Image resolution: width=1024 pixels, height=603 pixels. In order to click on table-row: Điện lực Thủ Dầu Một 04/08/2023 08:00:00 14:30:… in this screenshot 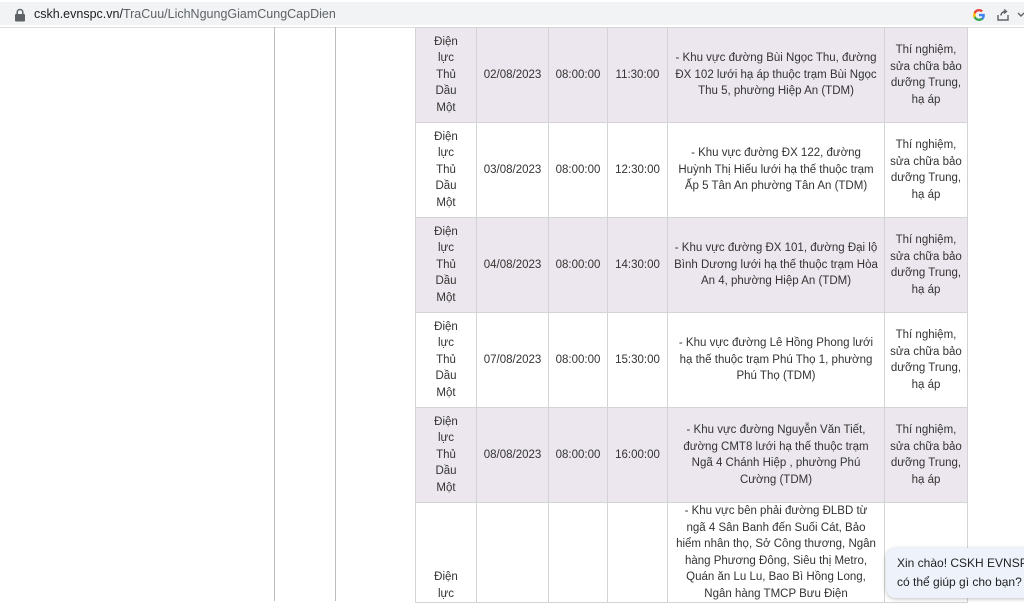, I will do `click(691, 265)`.